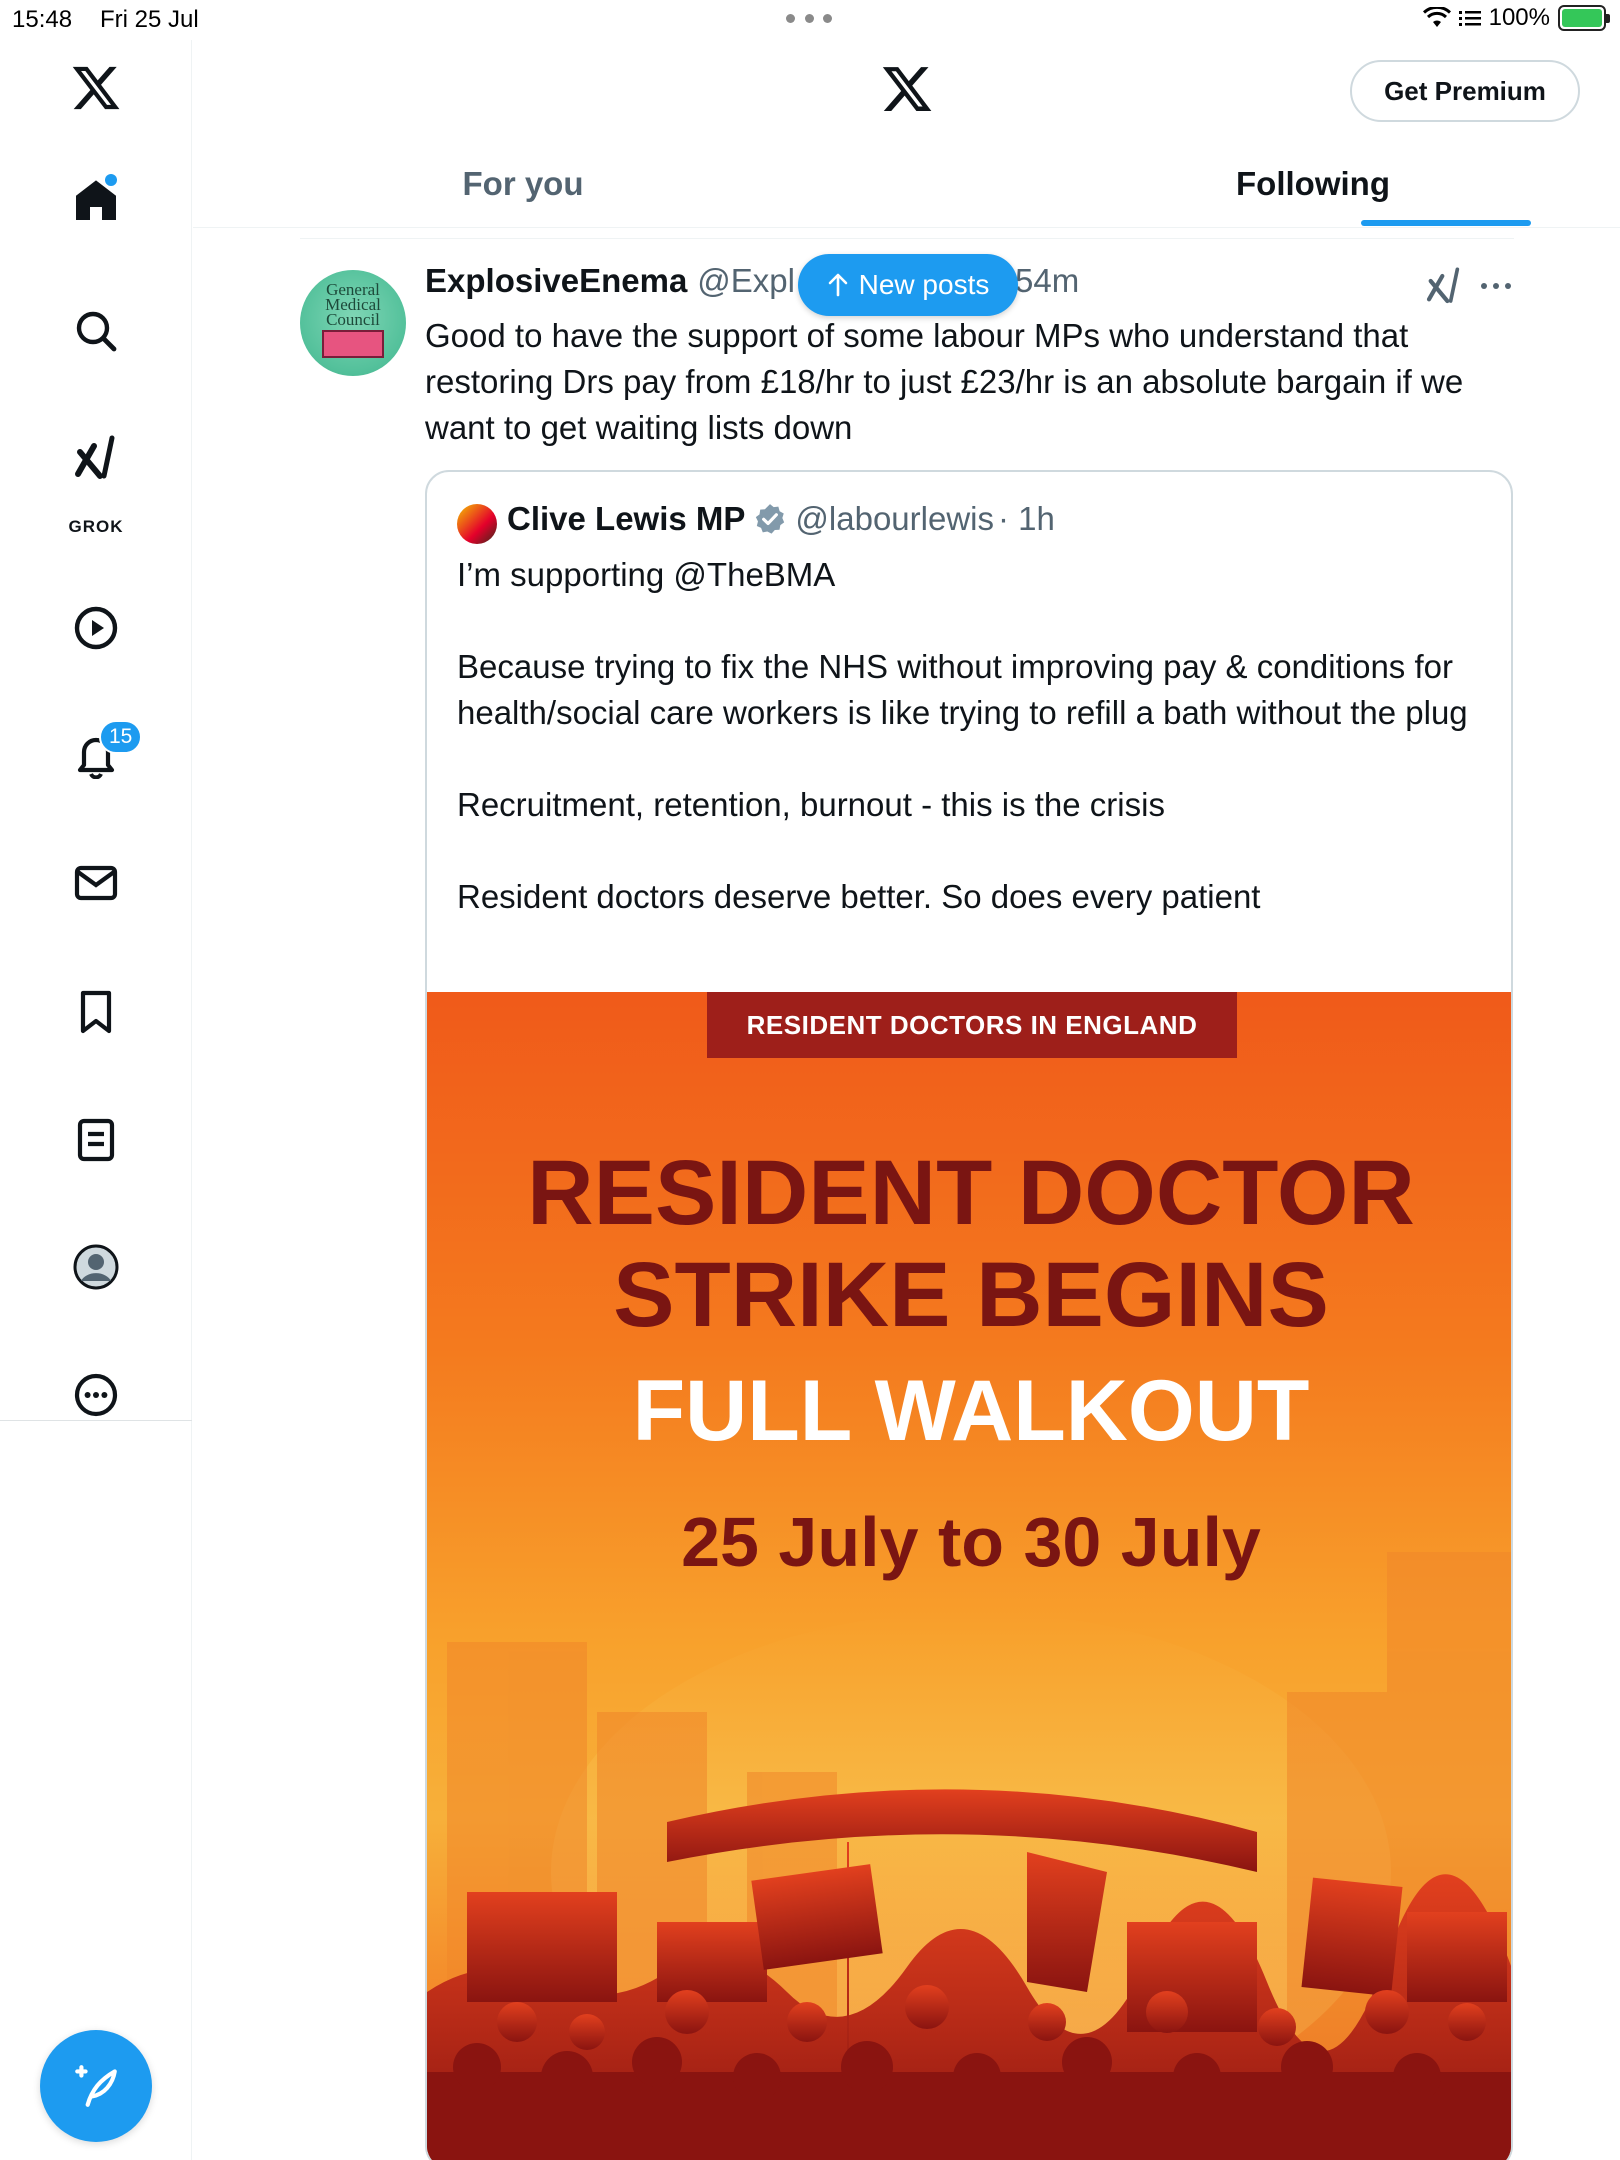 The width and height of the screenshot is (1620, 2160). Describe the element at coordinates (971, 1411) in the screenshot. I see `poster-subtitle: FULL WALKOUT` at that location.